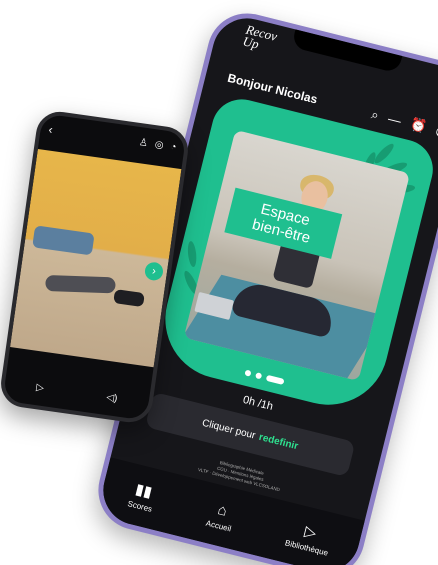  I want to click on nav-label: Bibliothèque, so click(306, 548).